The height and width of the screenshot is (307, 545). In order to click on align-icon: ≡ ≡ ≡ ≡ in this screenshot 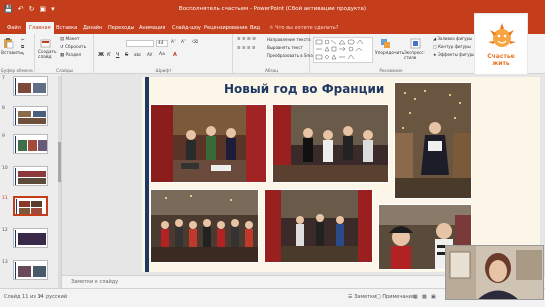, I will do `click(246, 48)`.